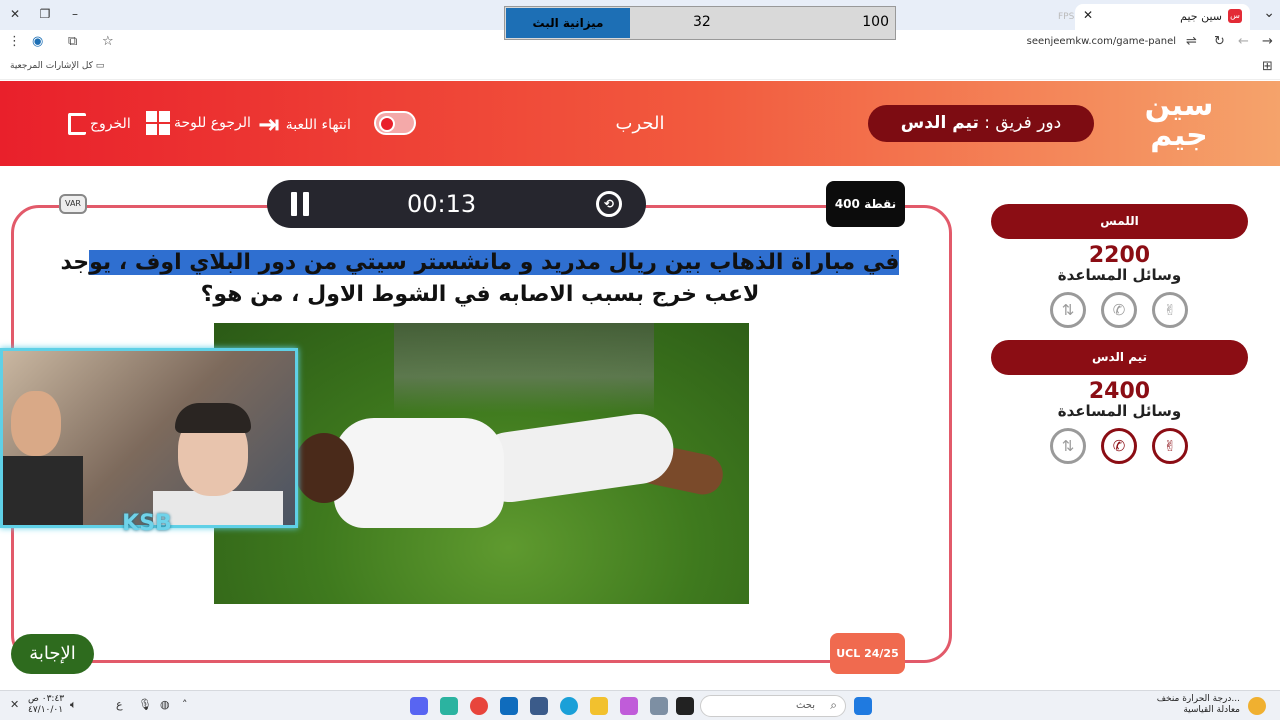  I want to click on menu-dots-icon: ⋮, so click(14, 41).